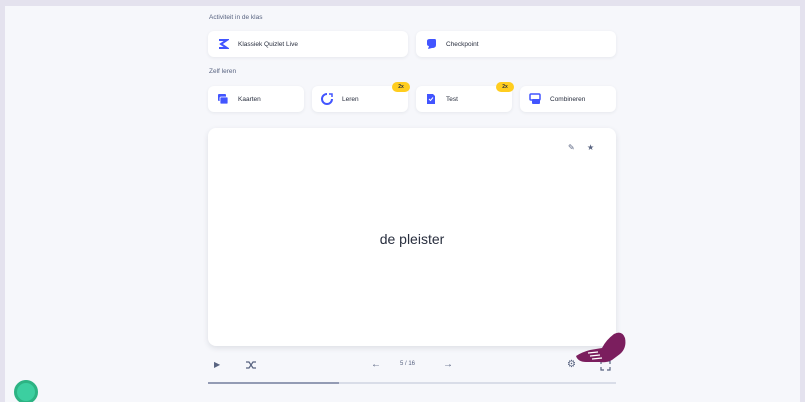  I want to click on card-counter: 5 / 16, so click(408, 364).